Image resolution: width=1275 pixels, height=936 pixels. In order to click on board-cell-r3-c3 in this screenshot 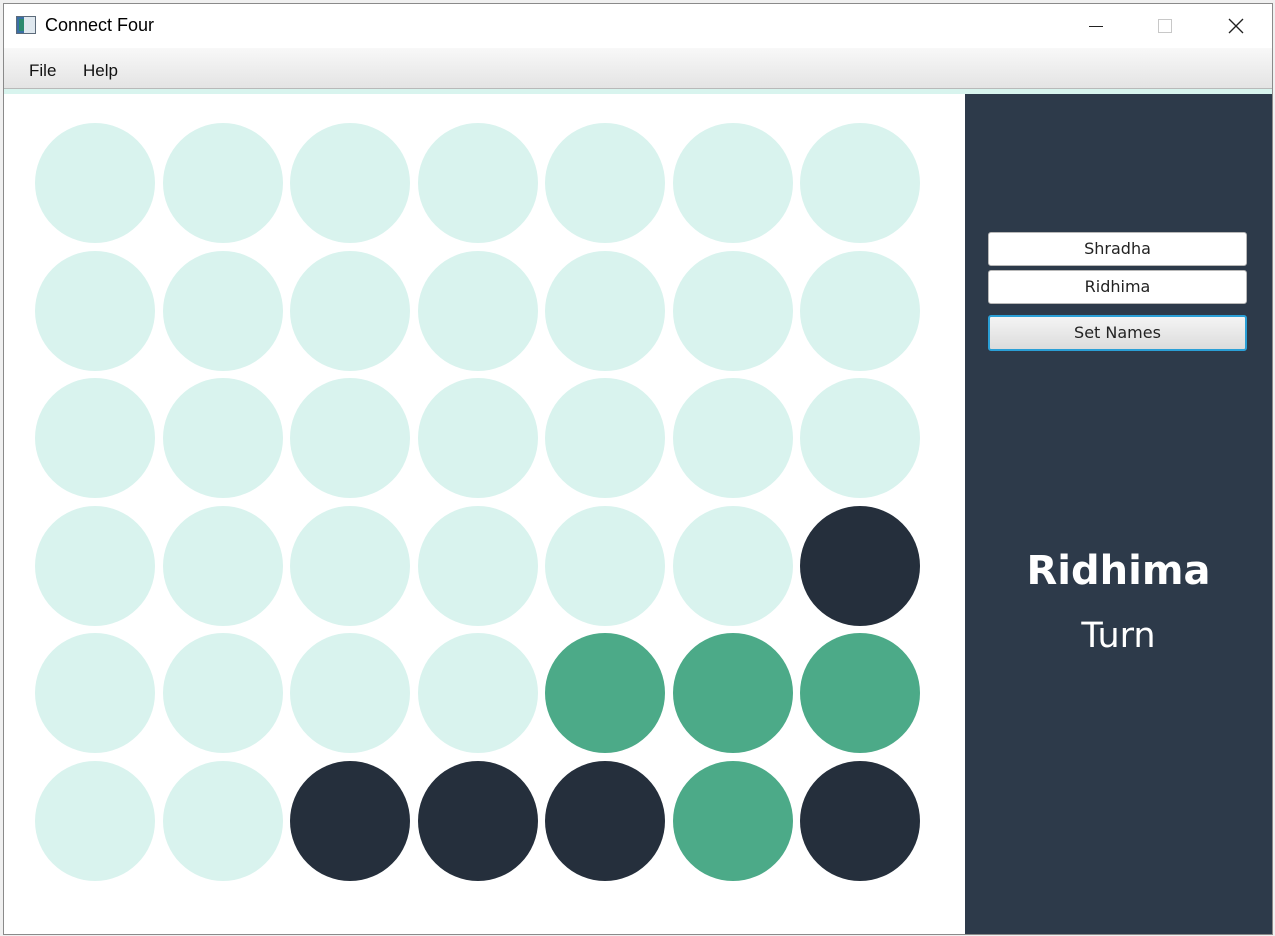, I will do `click(350, 438)`.